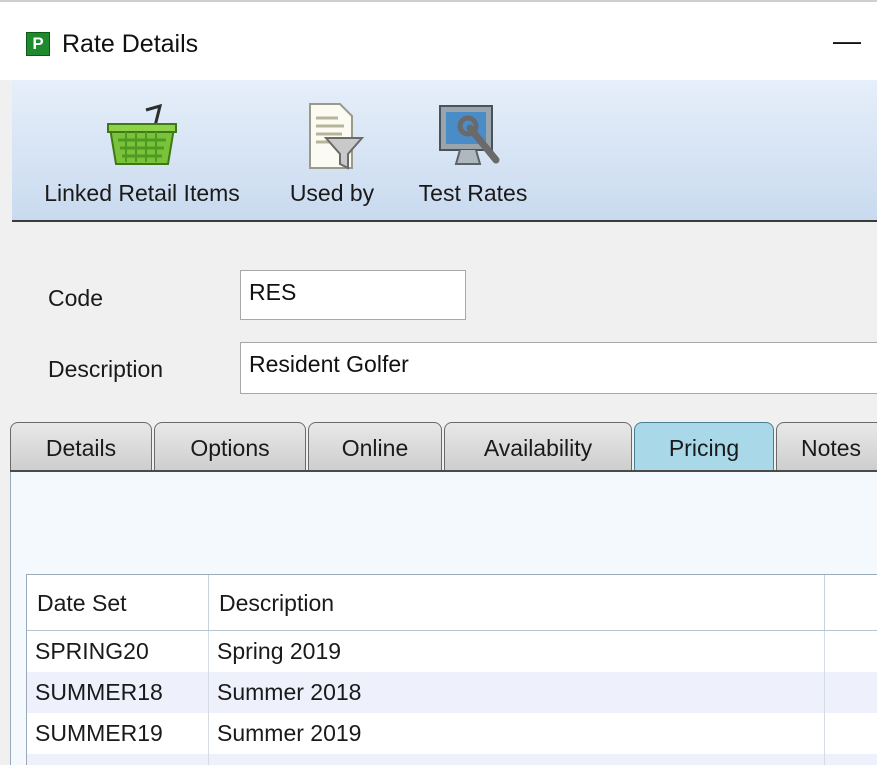  What do you see at coordinates (118, 692) in the screenshot?
I see `date-set-cell: SUMMER18` at bounding box center [118, 692].